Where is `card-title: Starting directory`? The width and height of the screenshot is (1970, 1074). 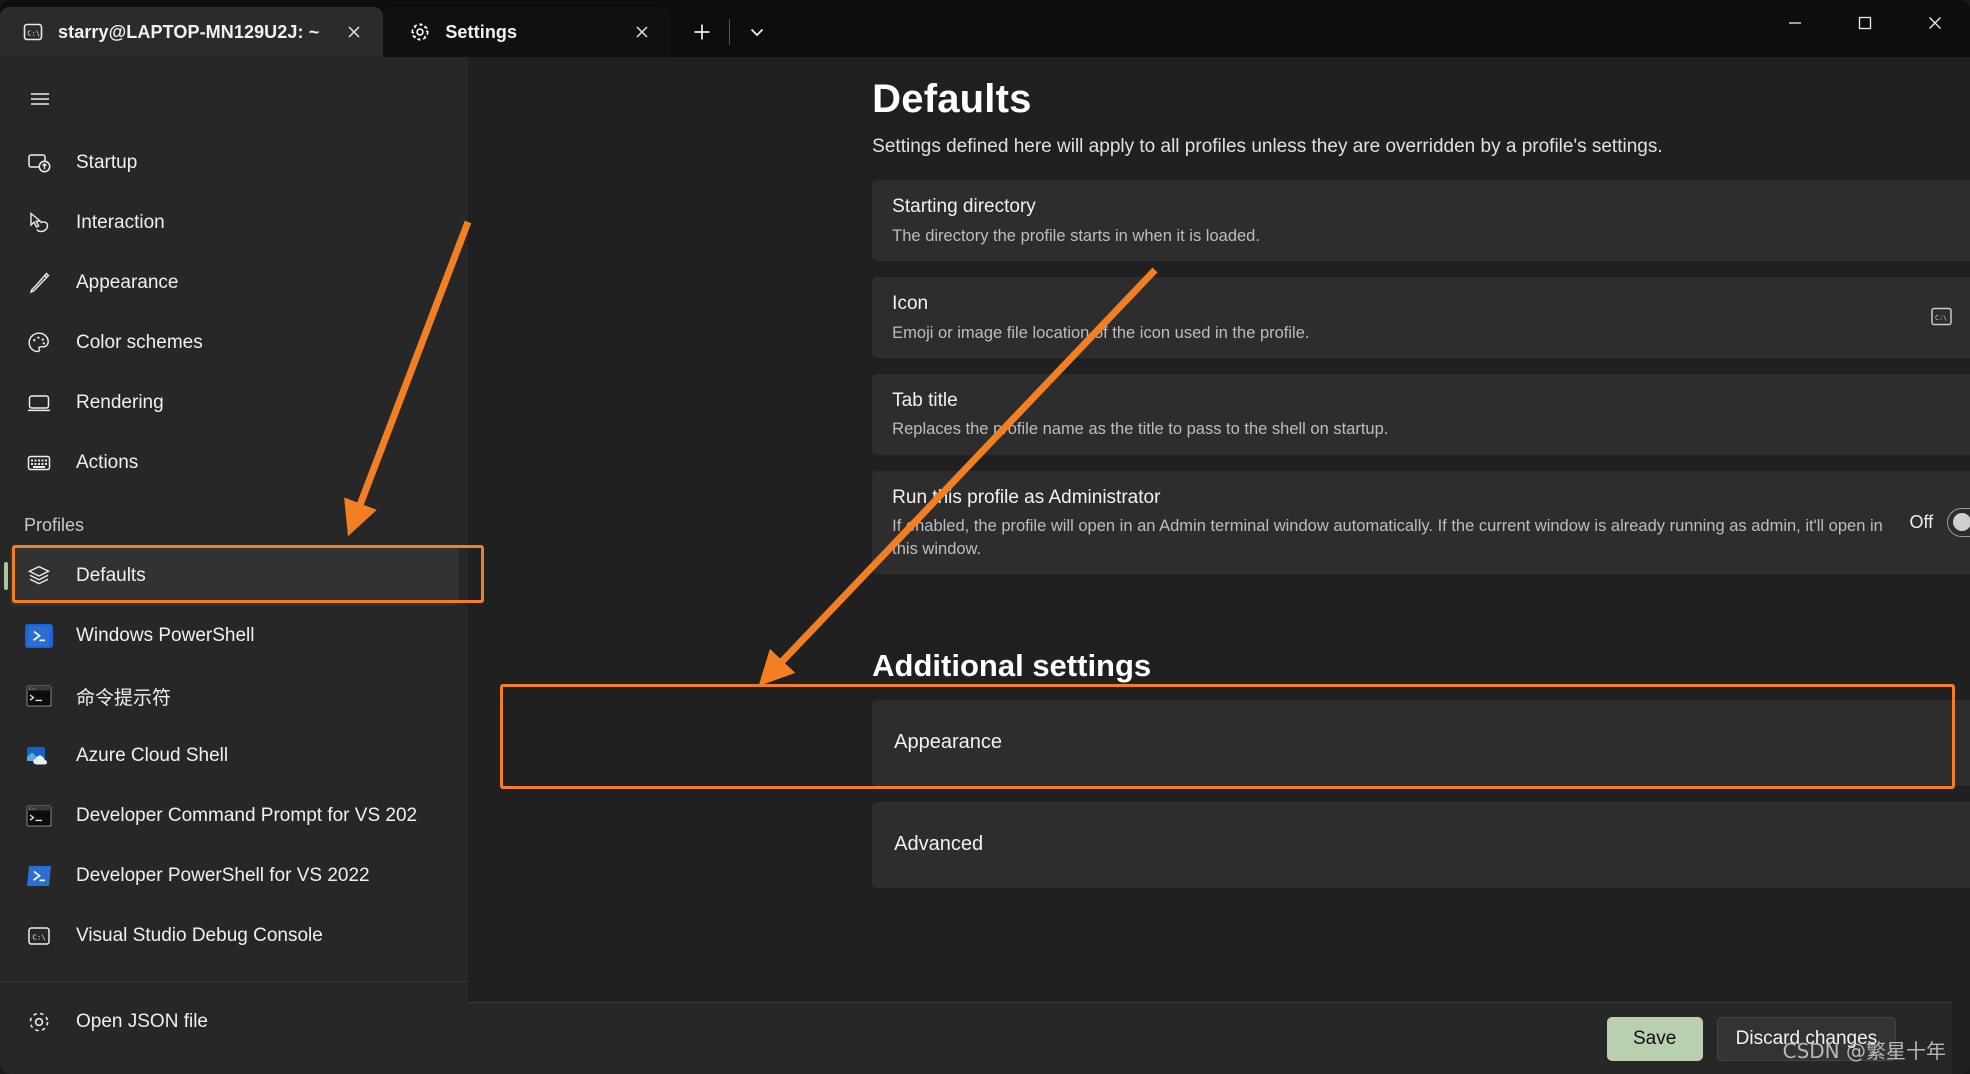 card-title: Starting directory is located at coordinates (964, 206).